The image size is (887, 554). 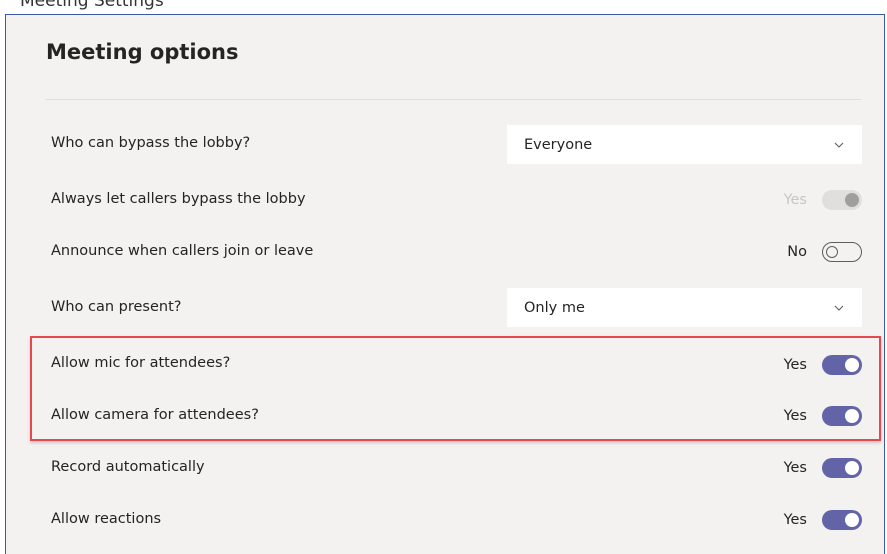 What do you see at coordinates (106, 519) in the screenshot?
I see `allow-reactions-label: Allow reactions` at bounding box center [106, 519].